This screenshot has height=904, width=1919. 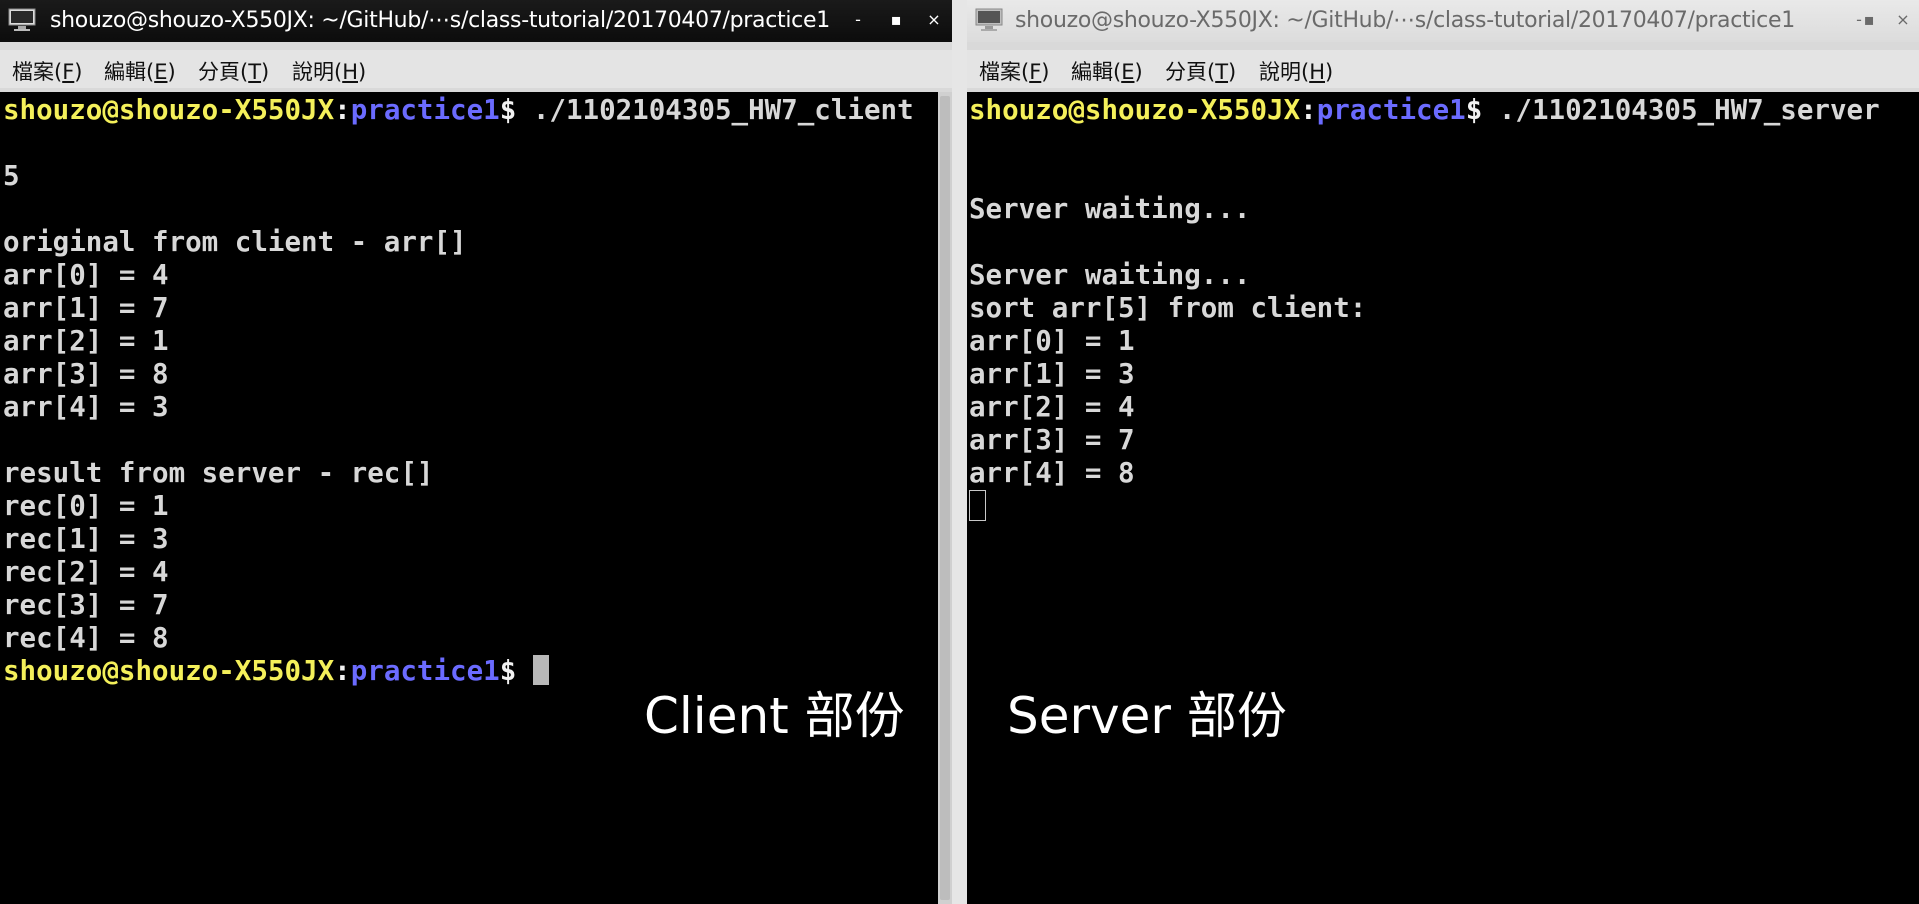 What do you see at coordinates (86, 407) in the screenshot?
I see `output-line: arr[4] = 3` at bounding box center [86, 407].